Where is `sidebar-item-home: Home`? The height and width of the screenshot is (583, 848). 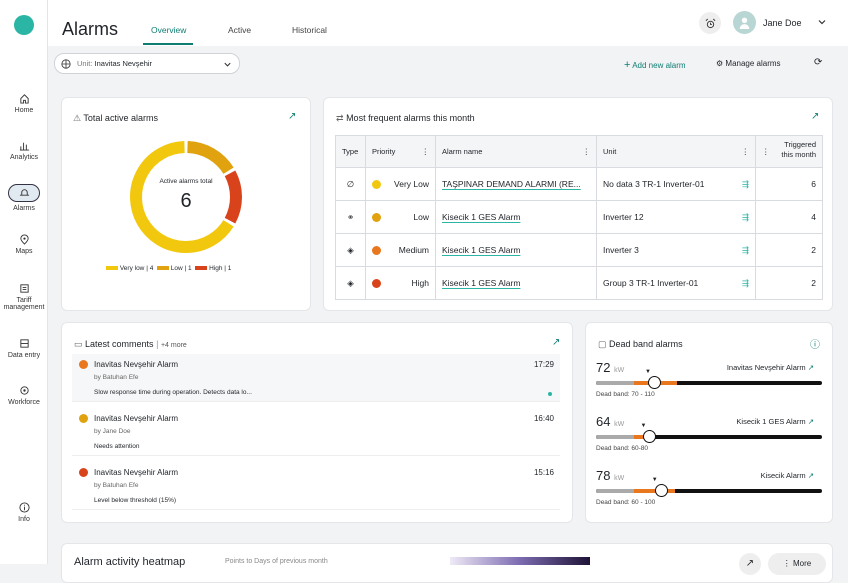
sidebar-item-home: Home is located at coordinates (24, 103).